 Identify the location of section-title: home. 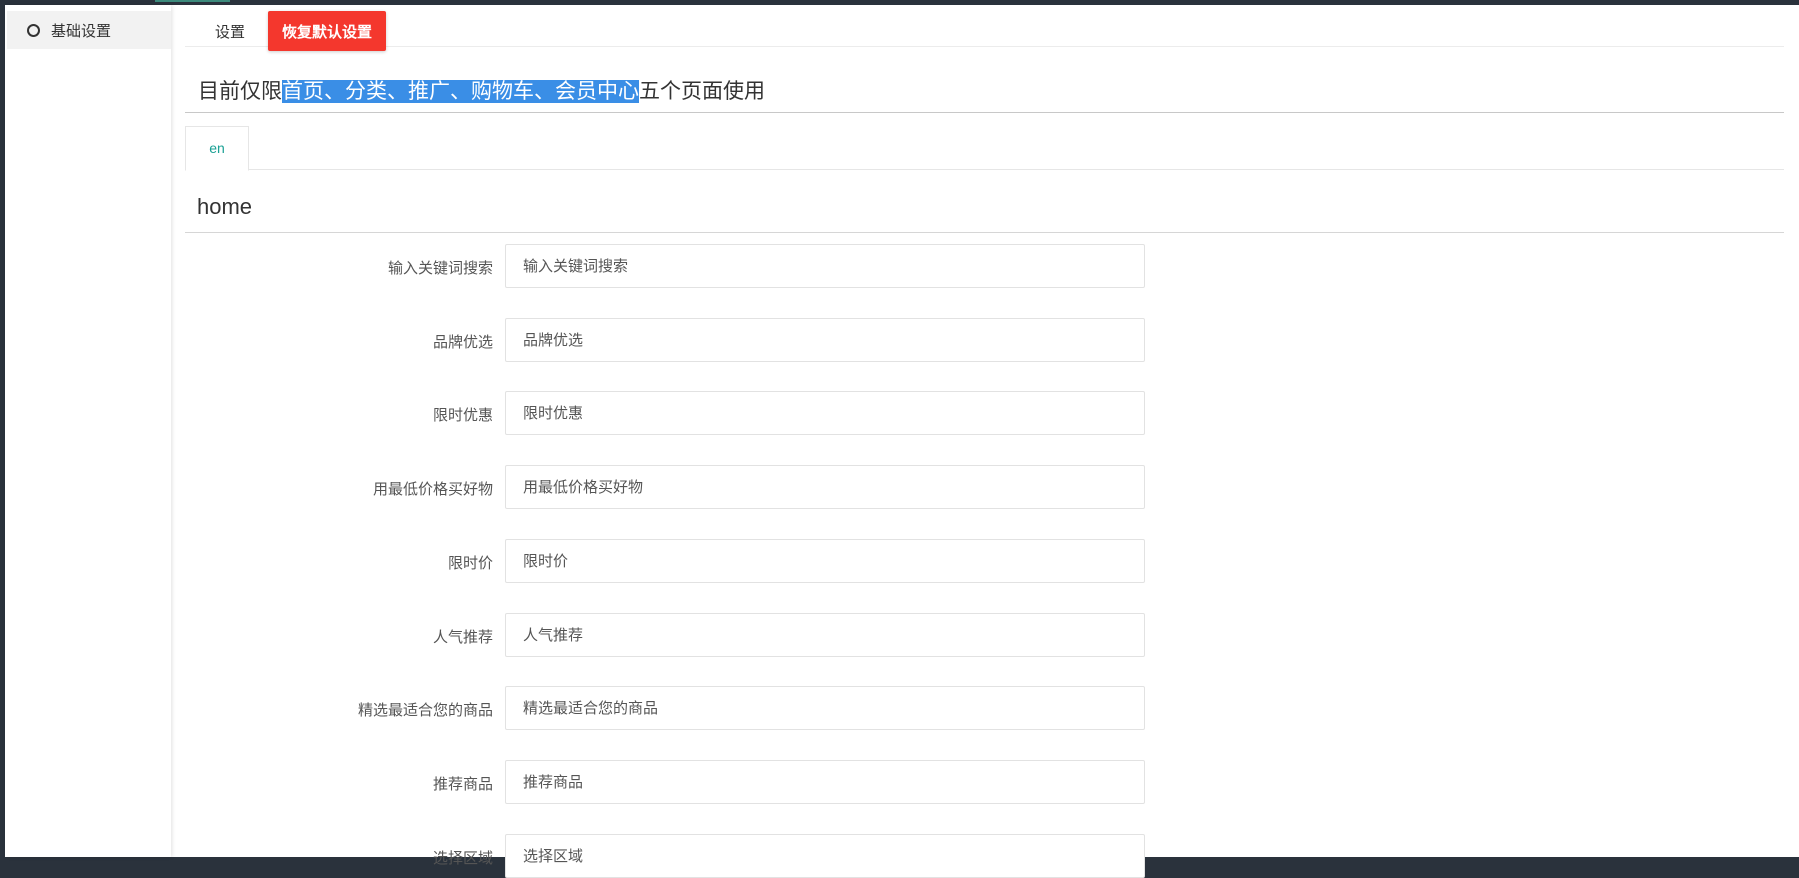
(225, 206).